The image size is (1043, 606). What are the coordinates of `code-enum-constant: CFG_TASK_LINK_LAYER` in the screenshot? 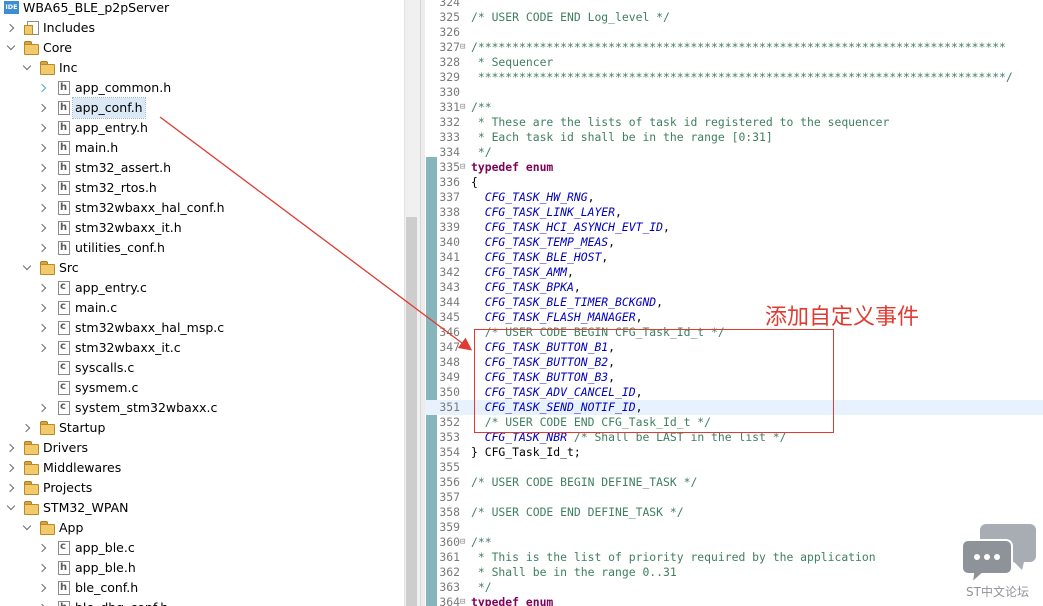 It's located at (543, 212).